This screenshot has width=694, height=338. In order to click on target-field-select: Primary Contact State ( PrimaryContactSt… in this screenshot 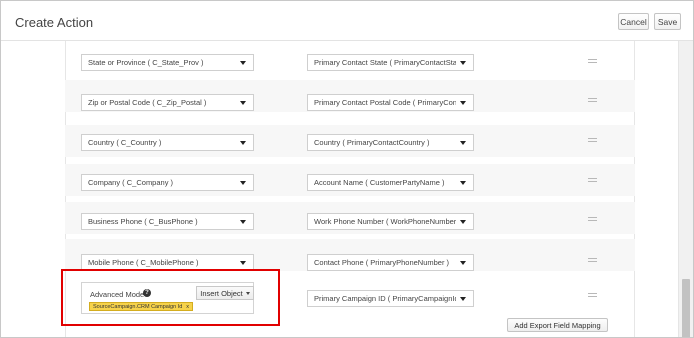, I will do `click(390, 62)`.